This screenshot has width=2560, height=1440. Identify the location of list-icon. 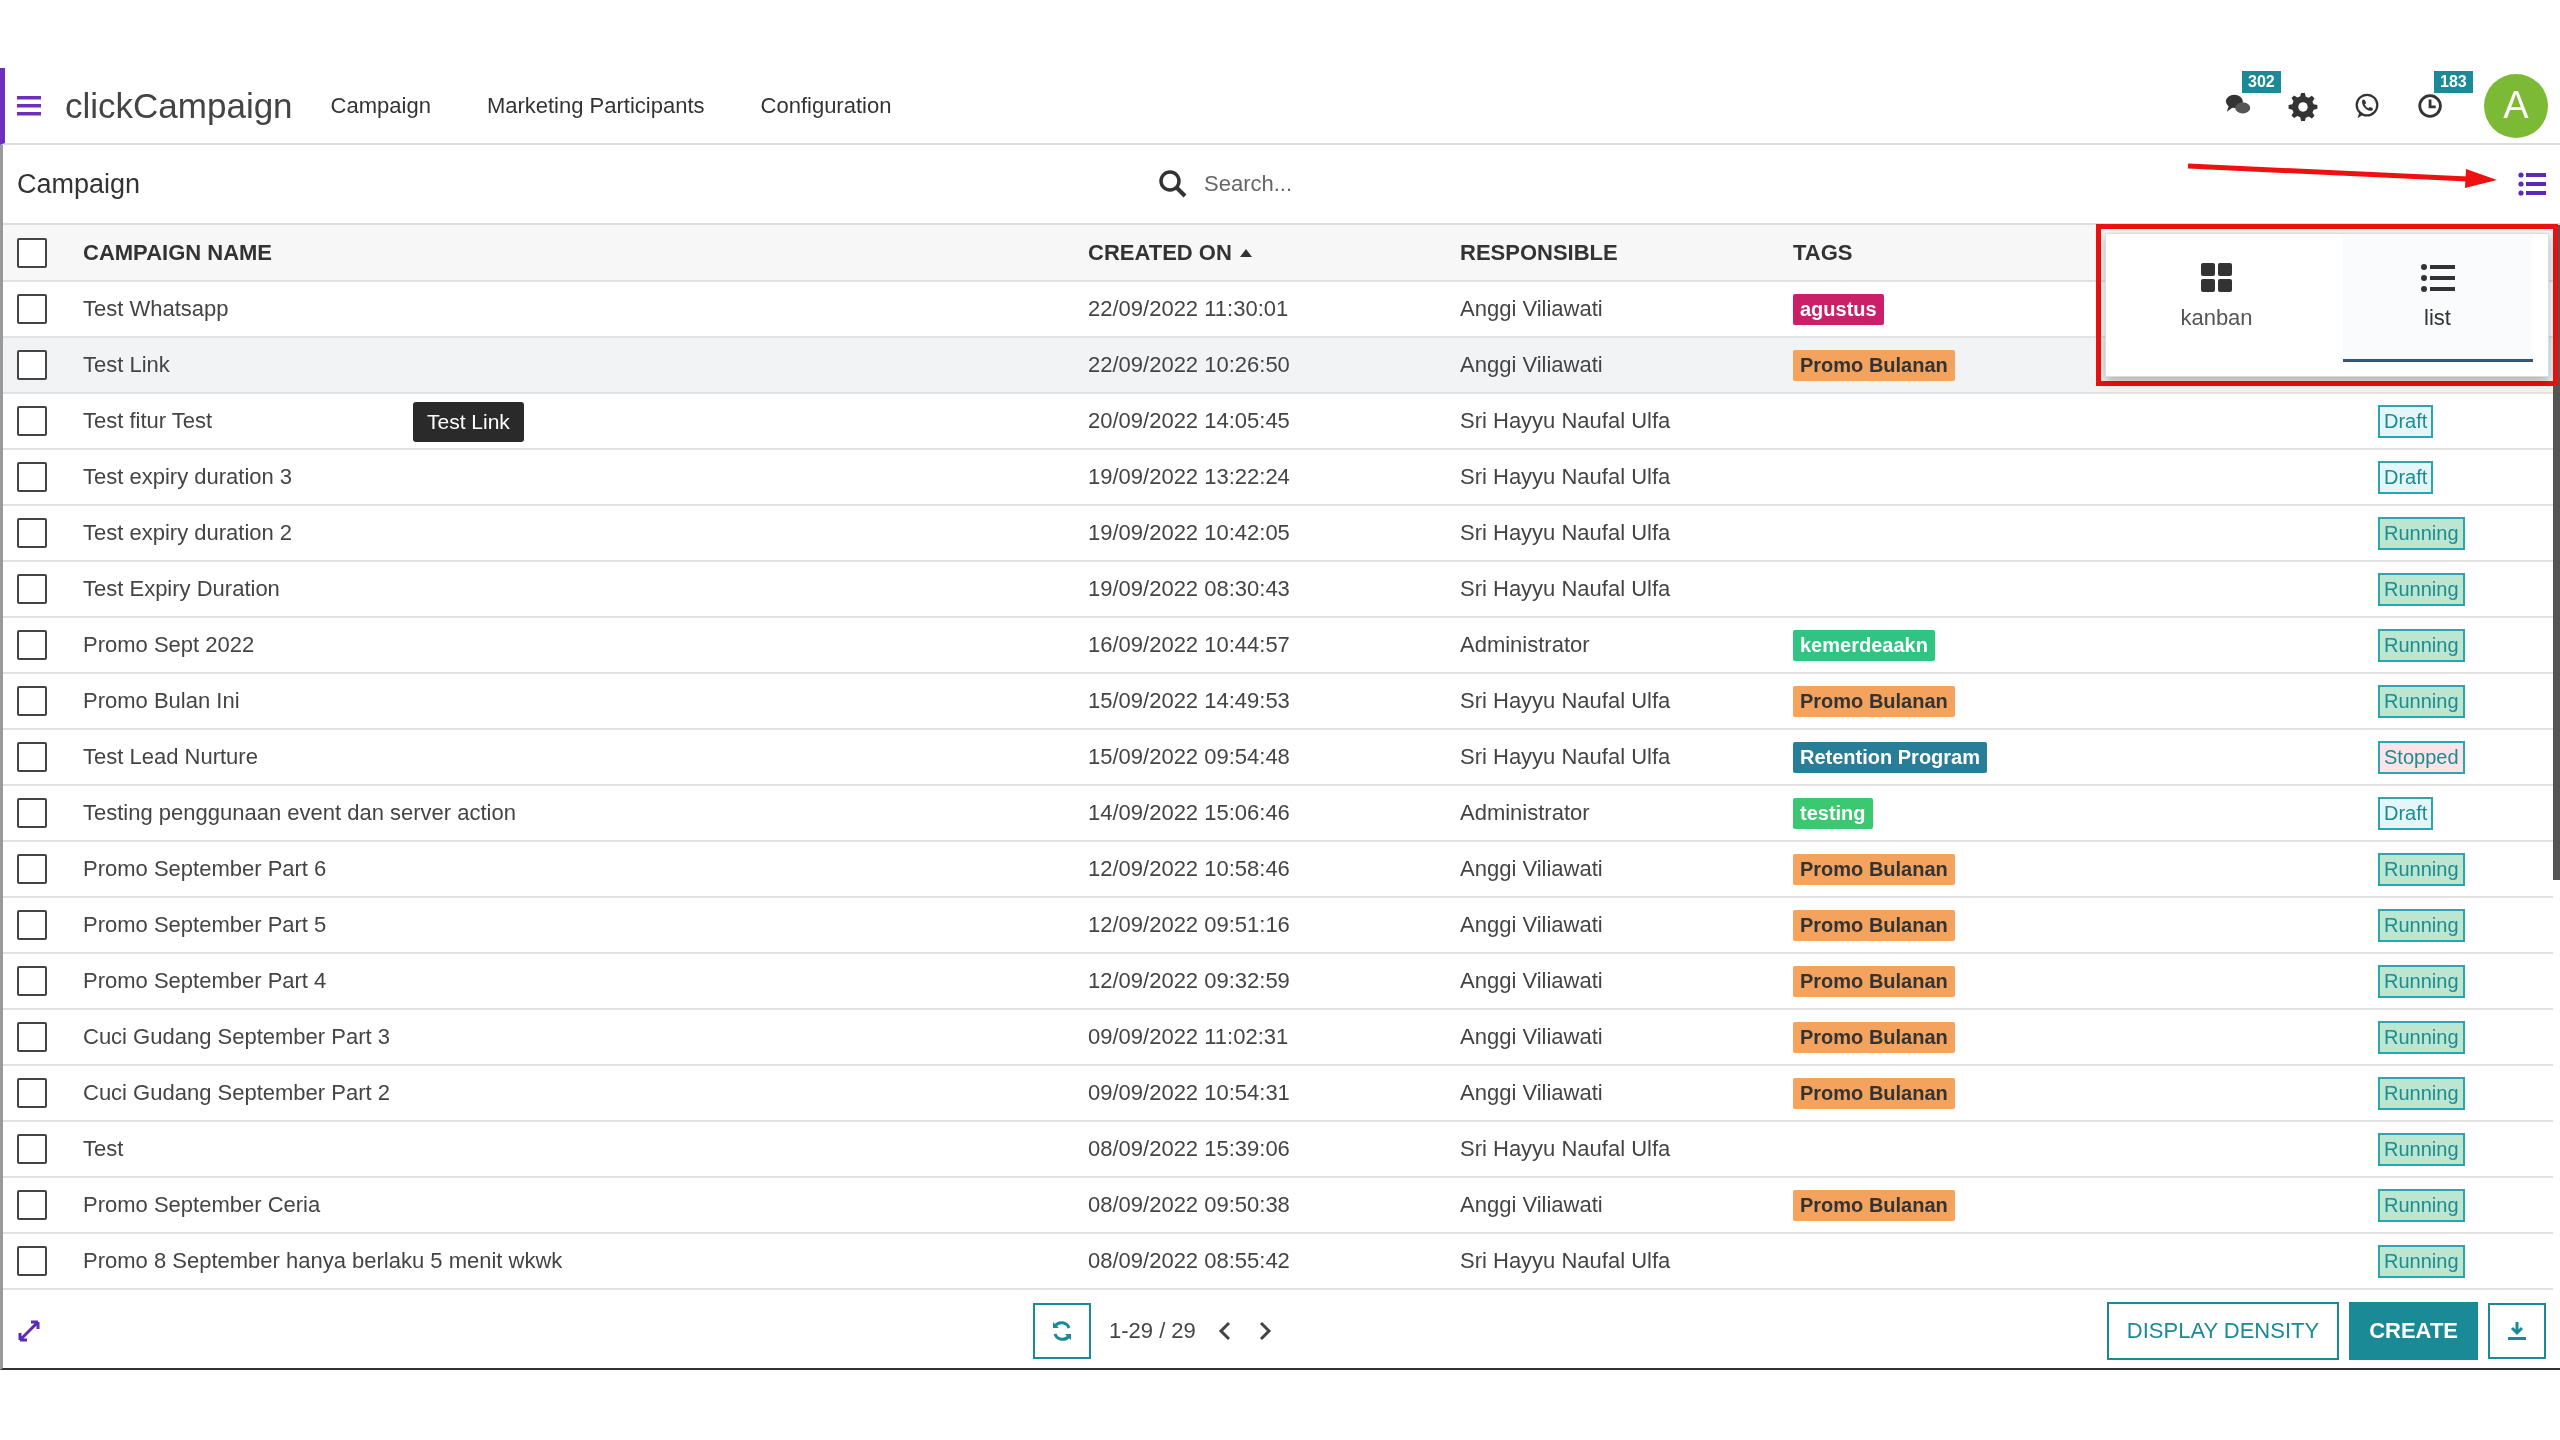
(2437, 277).